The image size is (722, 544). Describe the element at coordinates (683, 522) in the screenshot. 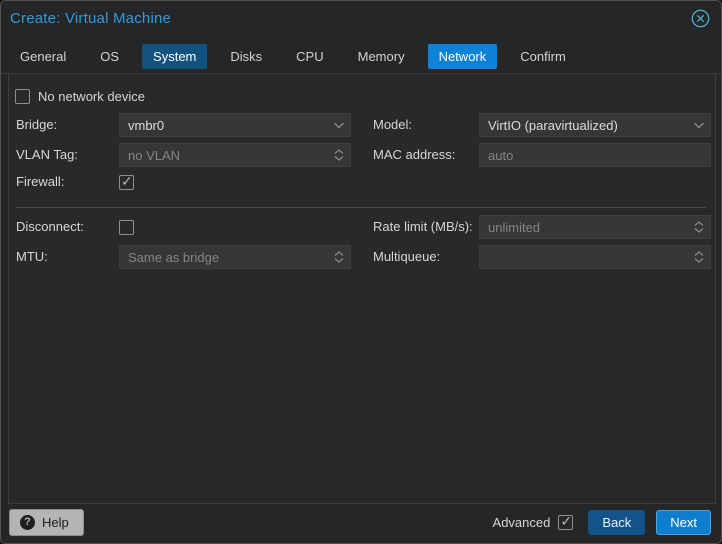

I see `next-button: Next` at that location.